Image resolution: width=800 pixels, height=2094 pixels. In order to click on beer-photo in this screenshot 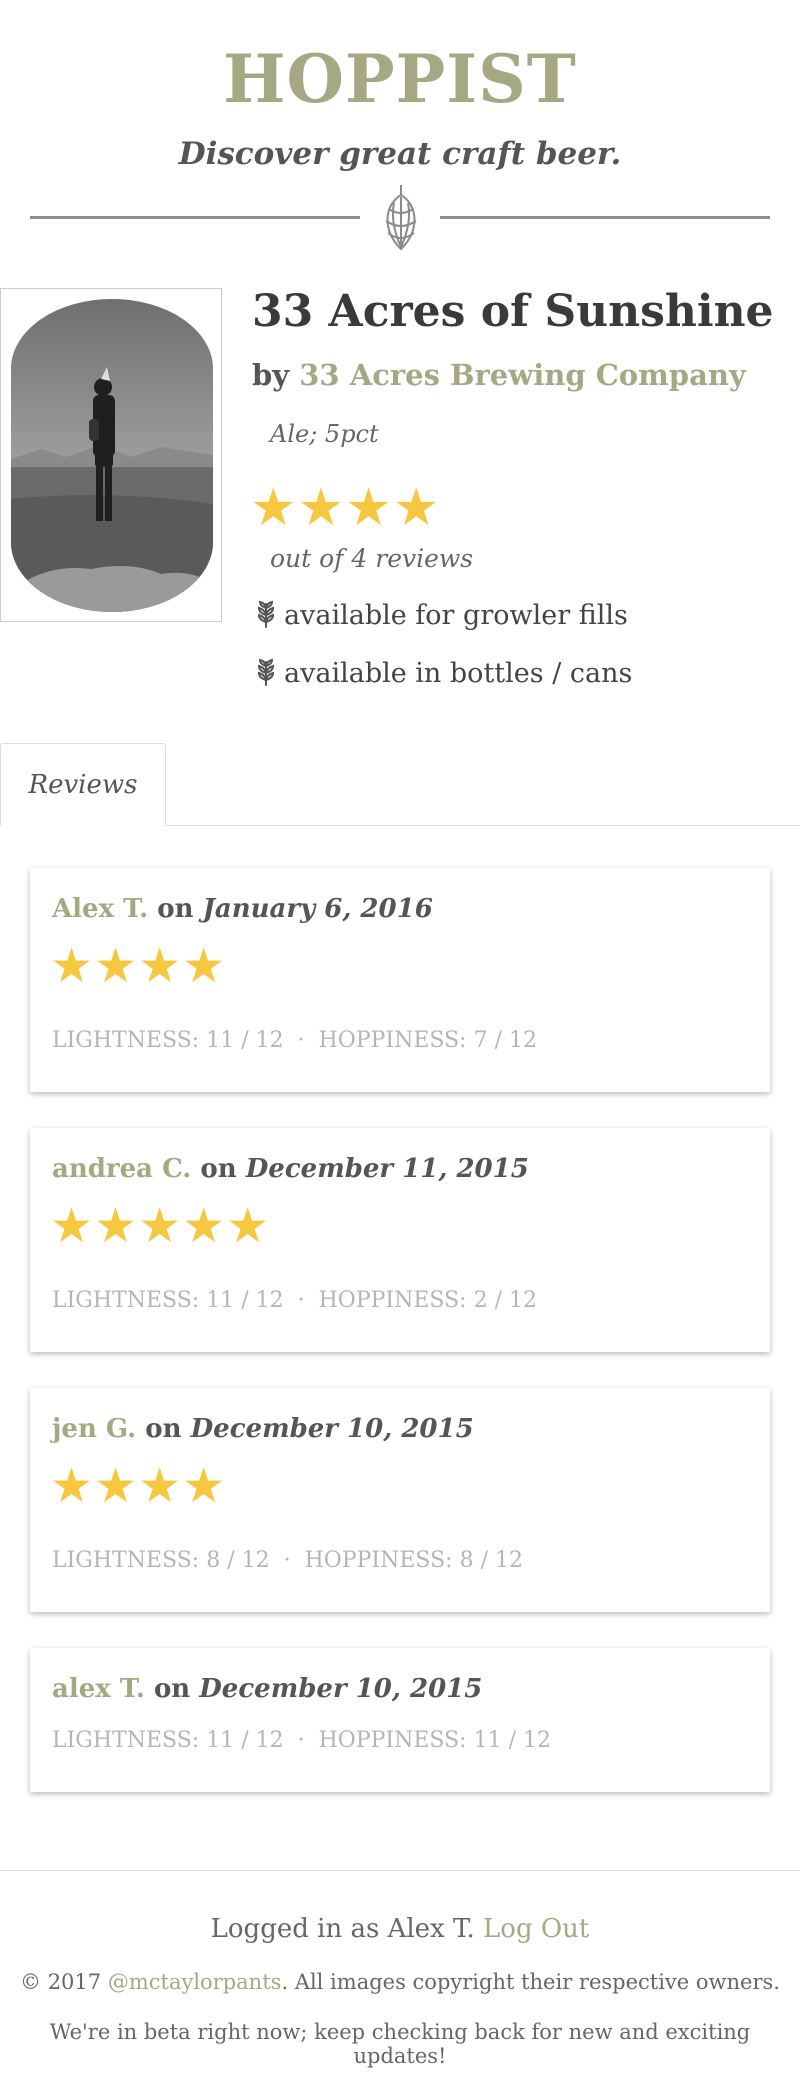, I will do `click(112, 455)`.